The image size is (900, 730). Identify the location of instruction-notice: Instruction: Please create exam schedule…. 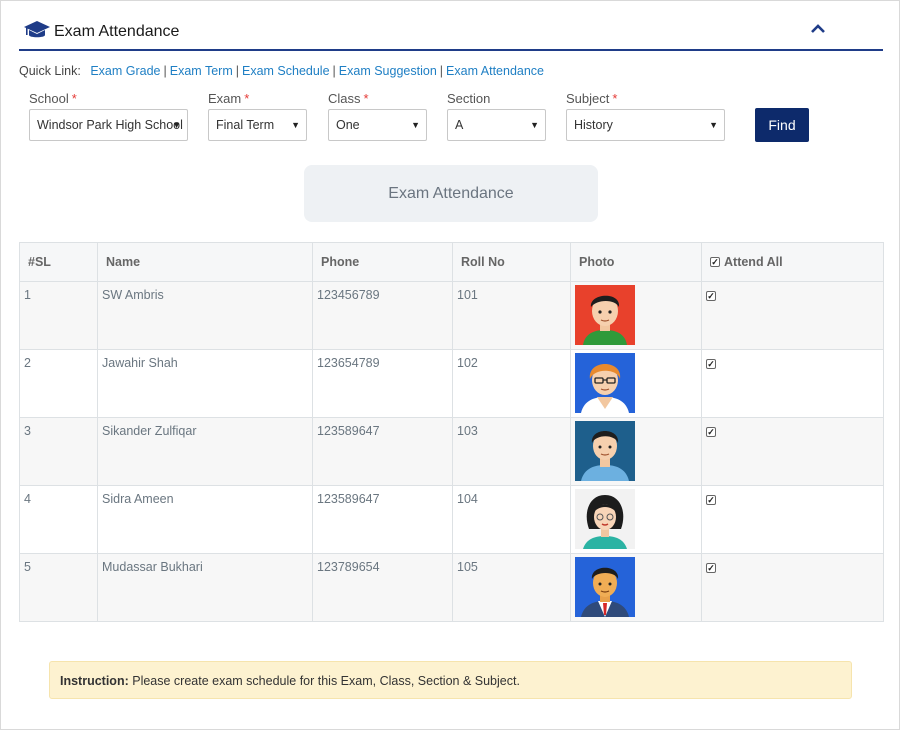
(450, 680).